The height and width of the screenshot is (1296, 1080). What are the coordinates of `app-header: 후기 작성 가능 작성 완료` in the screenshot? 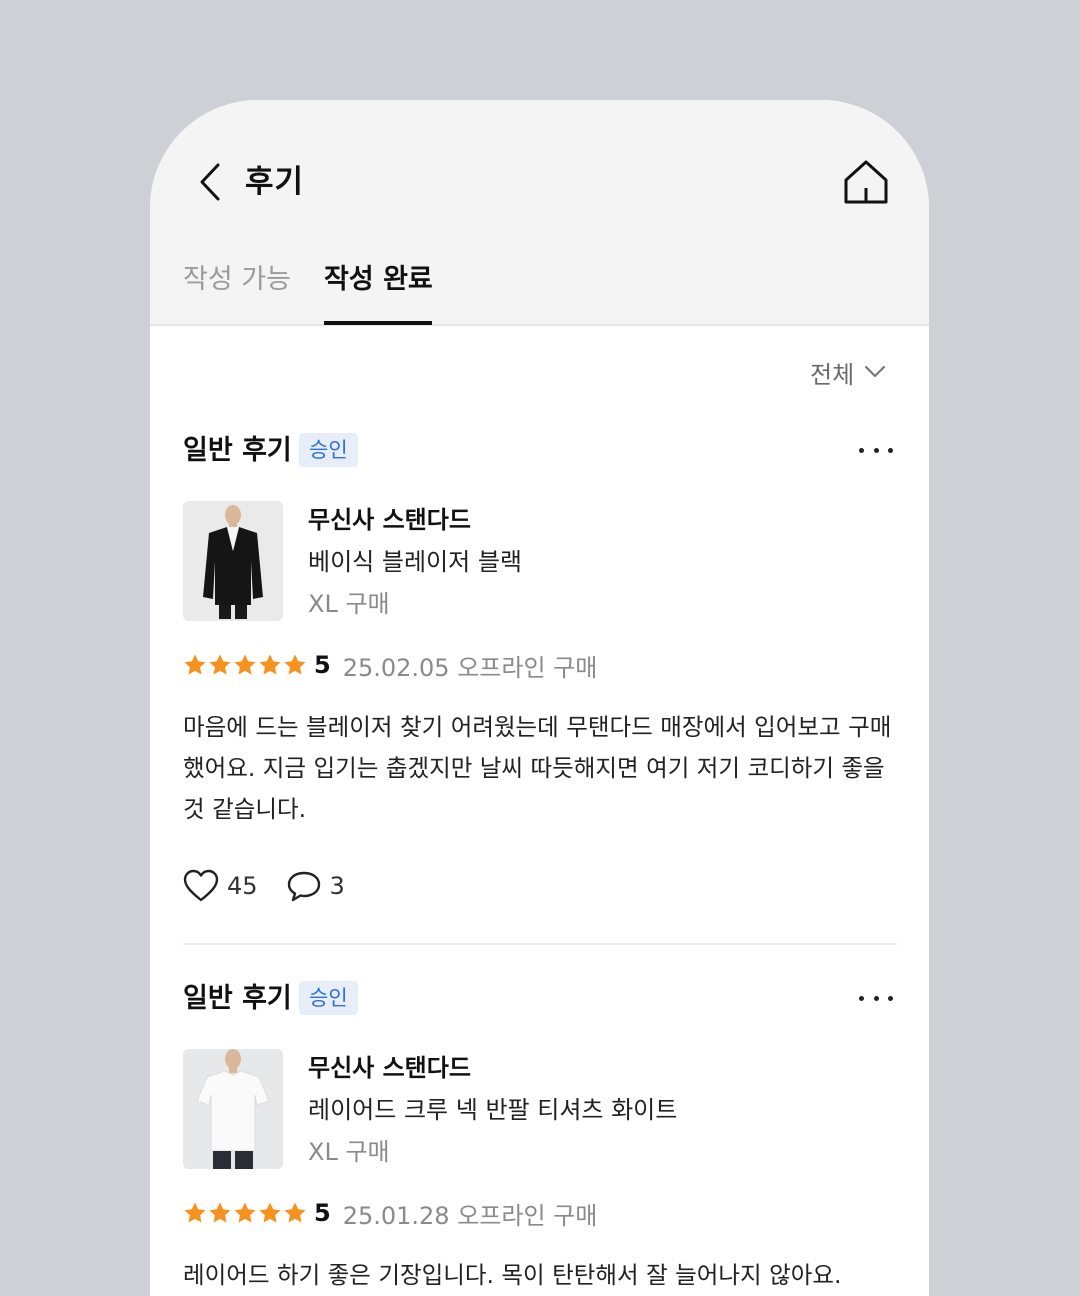 It's located at (539, 213).